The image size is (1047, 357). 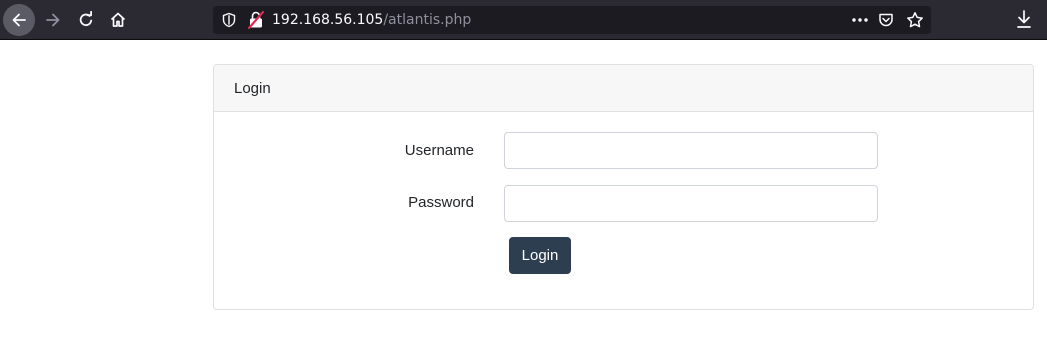 I want to click on home-icon, so click(x=118, y=19).